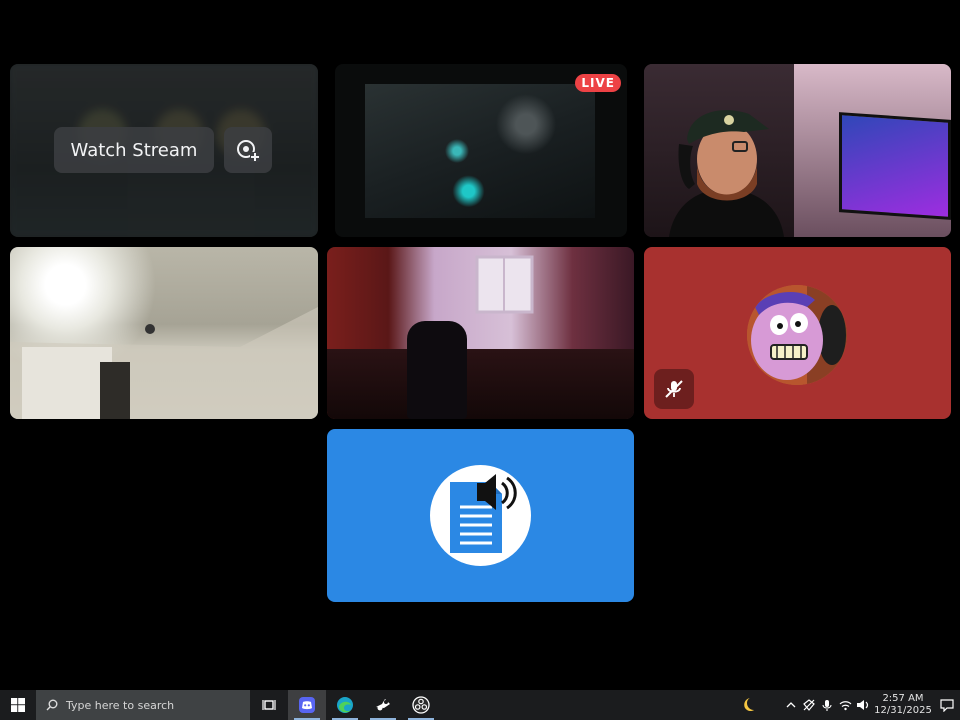 This screenshot has height=720, width=960. I want to click on watch-stream-label: Watch Stream, so click(134, 150).